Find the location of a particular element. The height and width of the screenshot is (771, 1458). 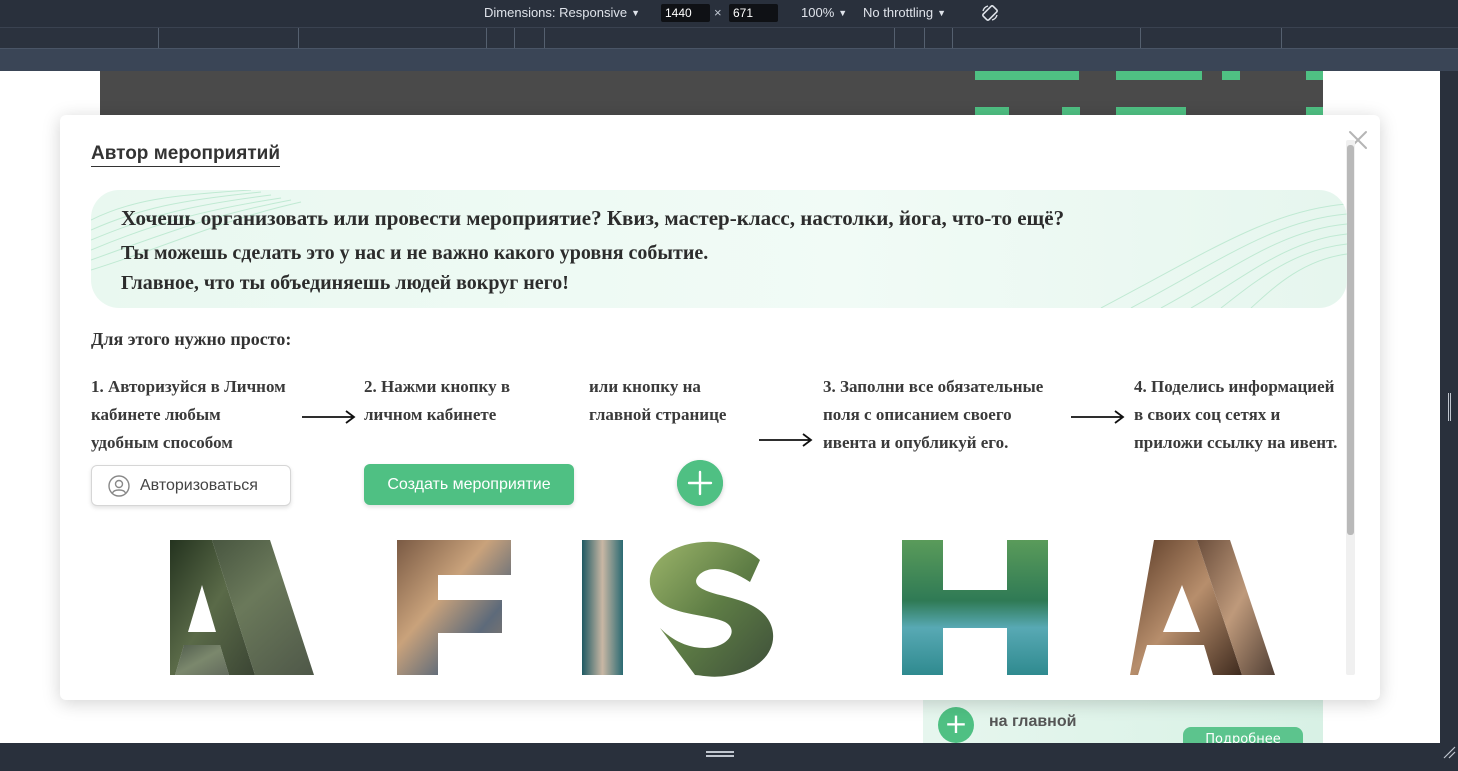

times-sign: × is located at coordinates (718, 12).